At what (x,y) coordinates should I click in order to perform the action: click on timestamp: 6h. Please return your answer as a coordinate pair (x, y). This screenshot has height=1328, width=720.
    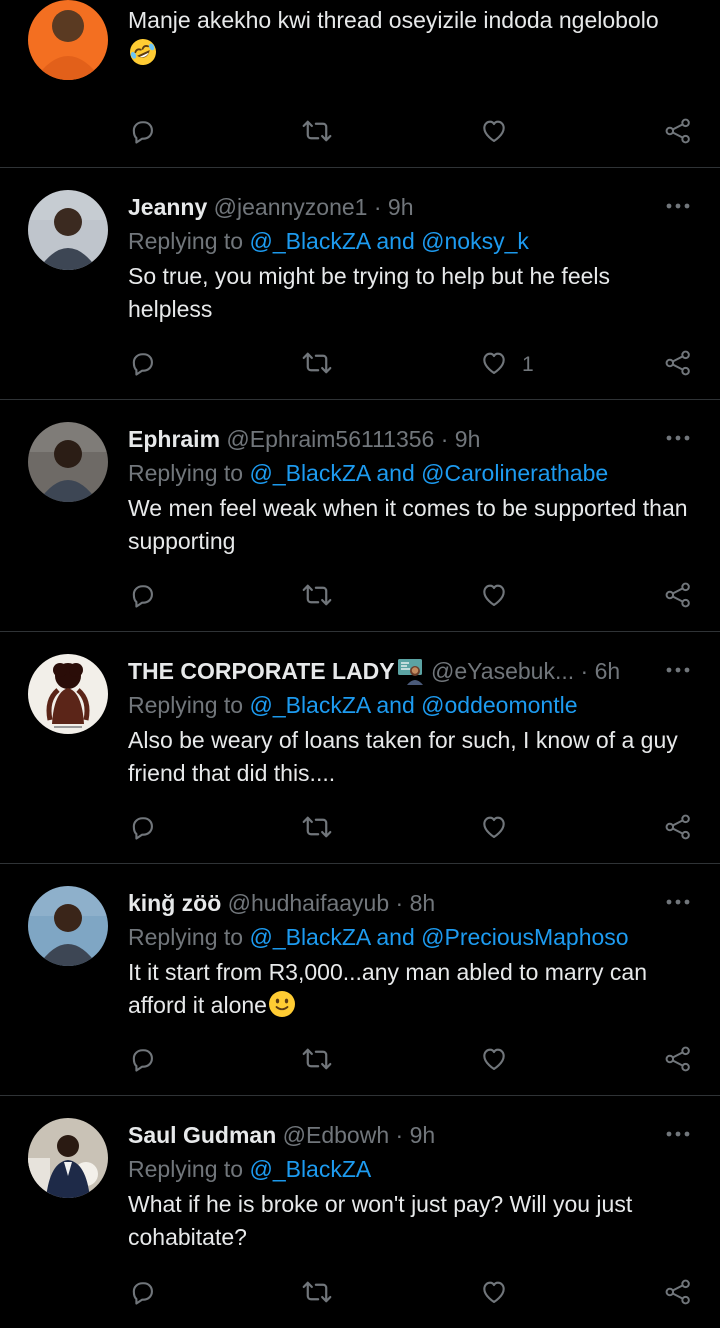
    Looking at the image, I should click on (608, 671).